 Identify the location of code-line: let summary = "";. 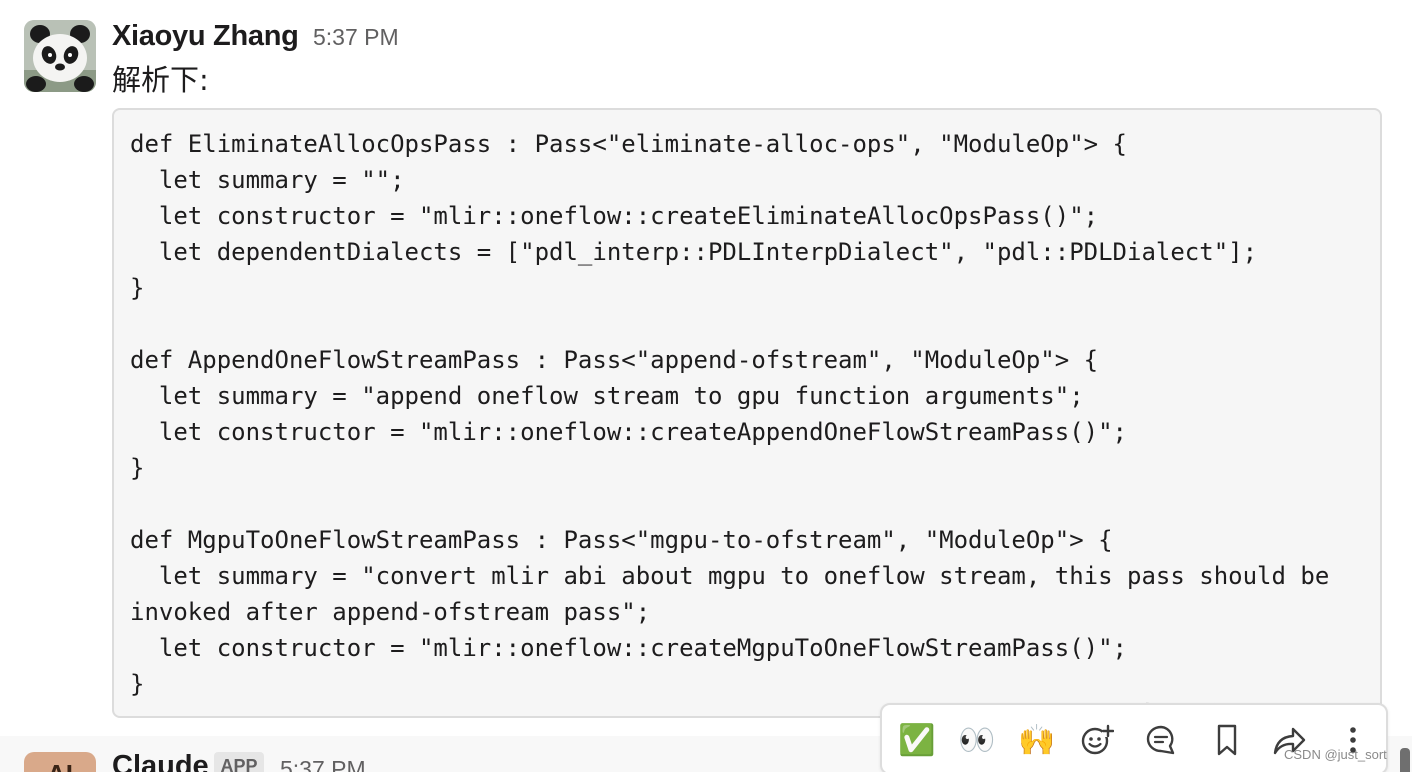
(267, 180).